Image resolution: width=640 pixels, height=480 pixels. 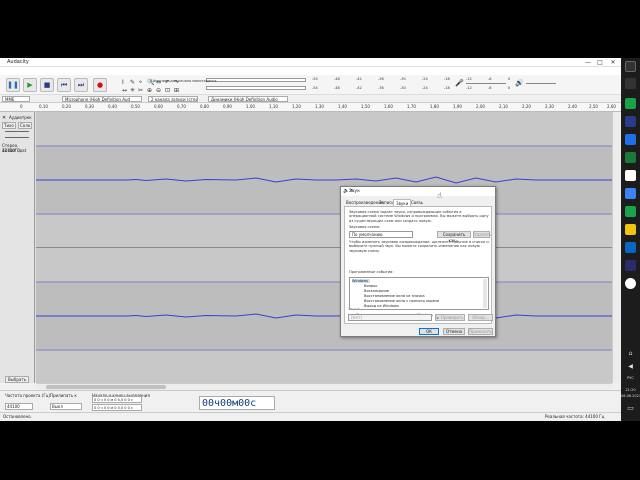 What do you see at coordinates (310, 62) in the screenshot?
I see `title-bar: Audacity — □ ✕` at bounding box center [310, 62].